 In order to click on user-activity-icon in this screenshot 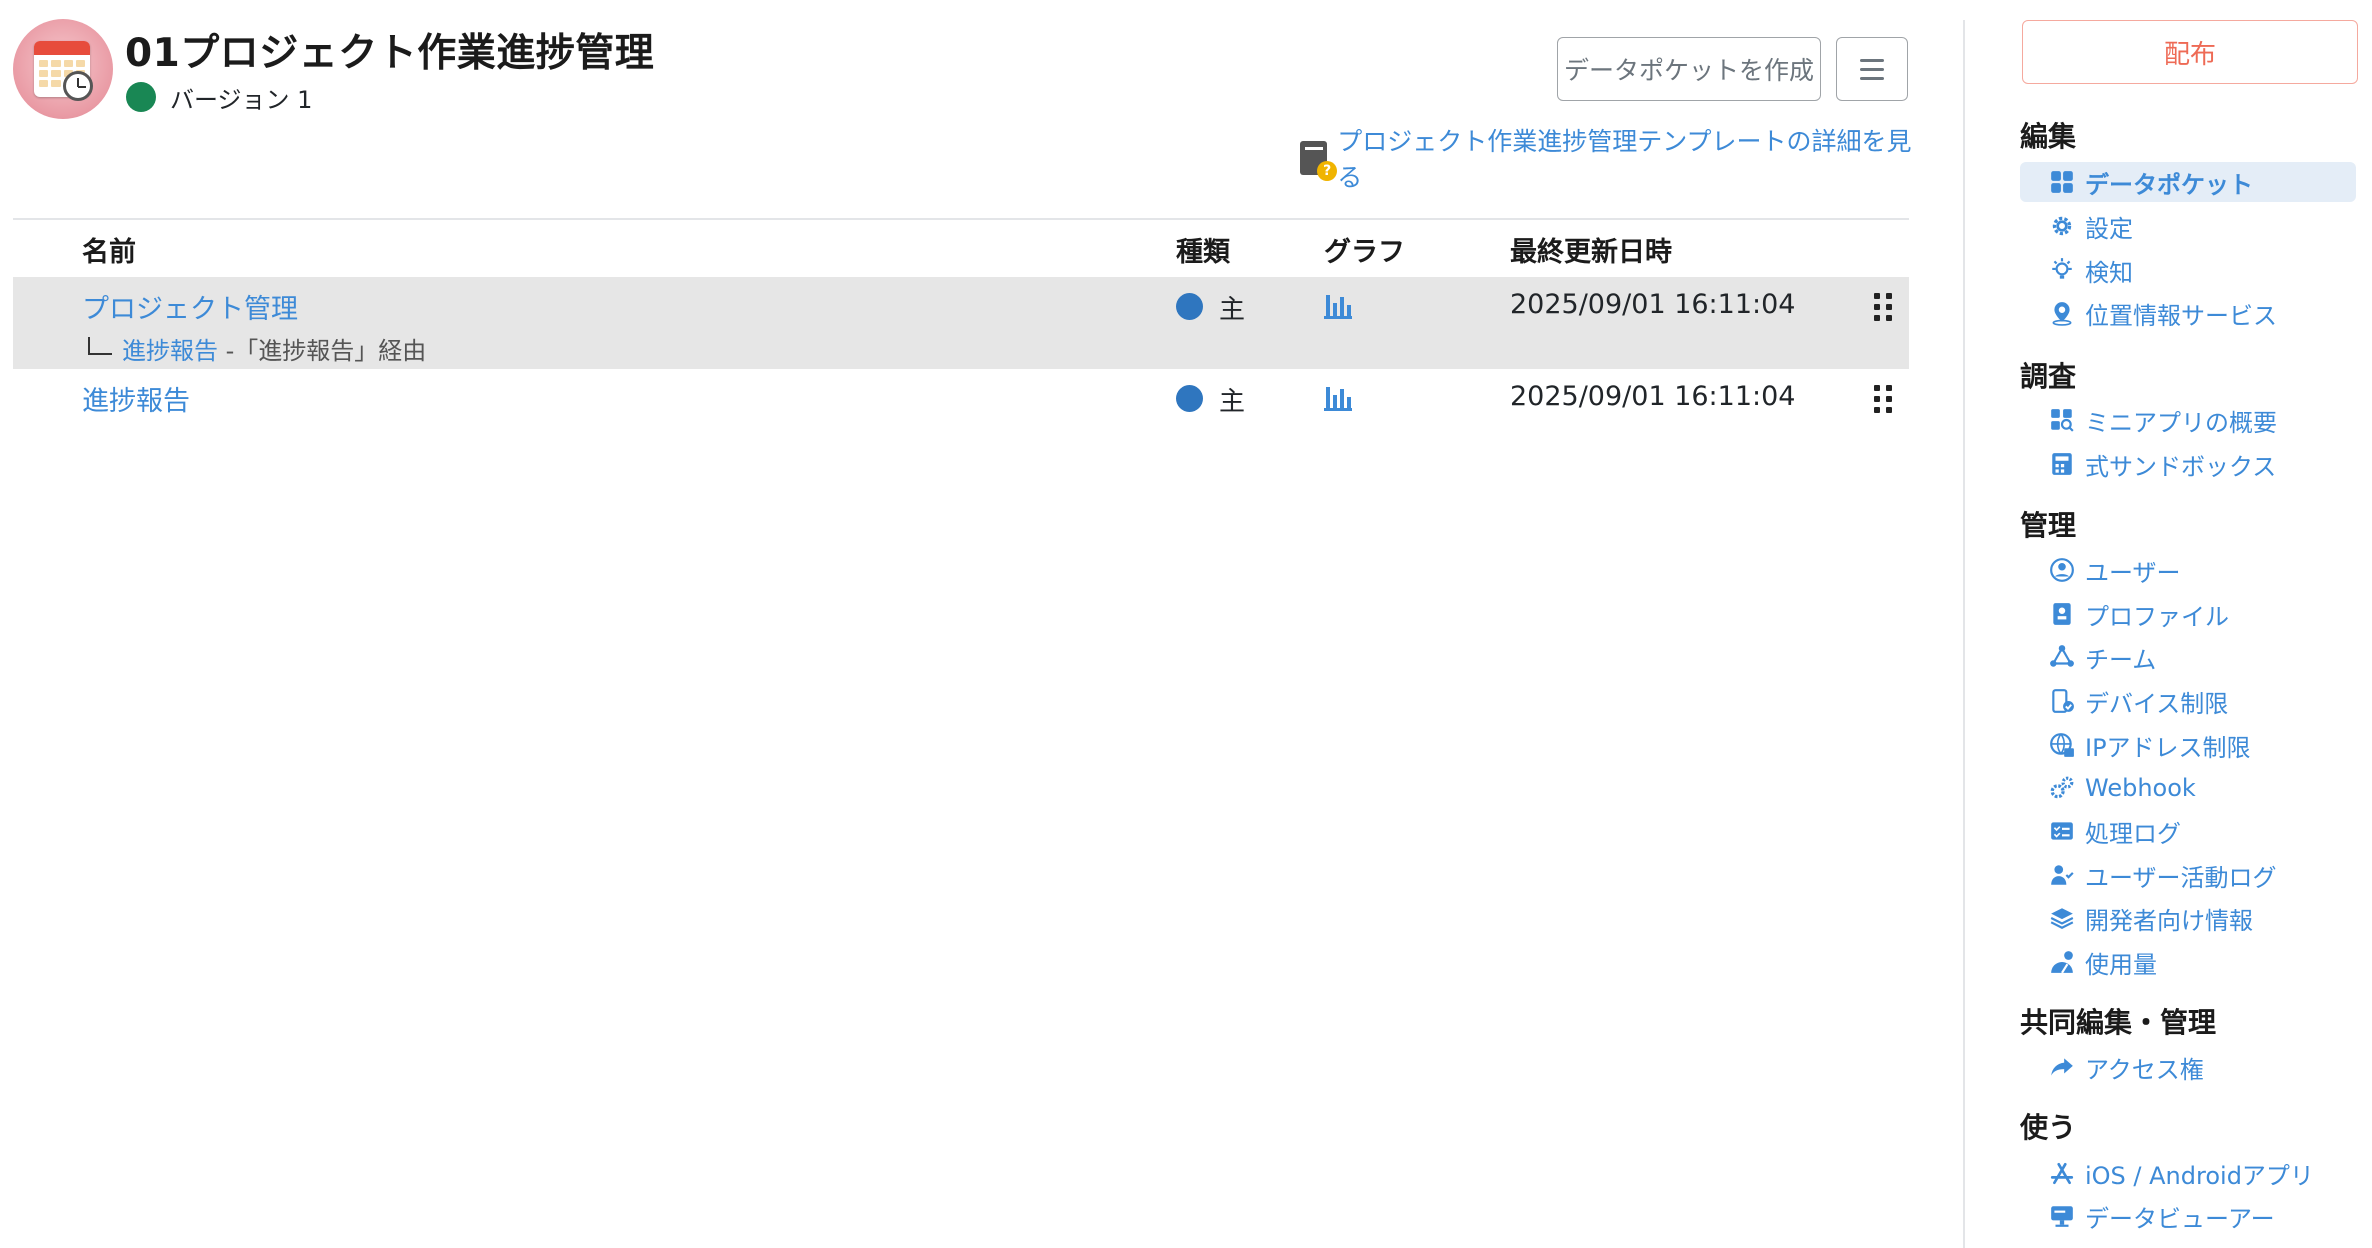, I will do `click(2062, 875)`.